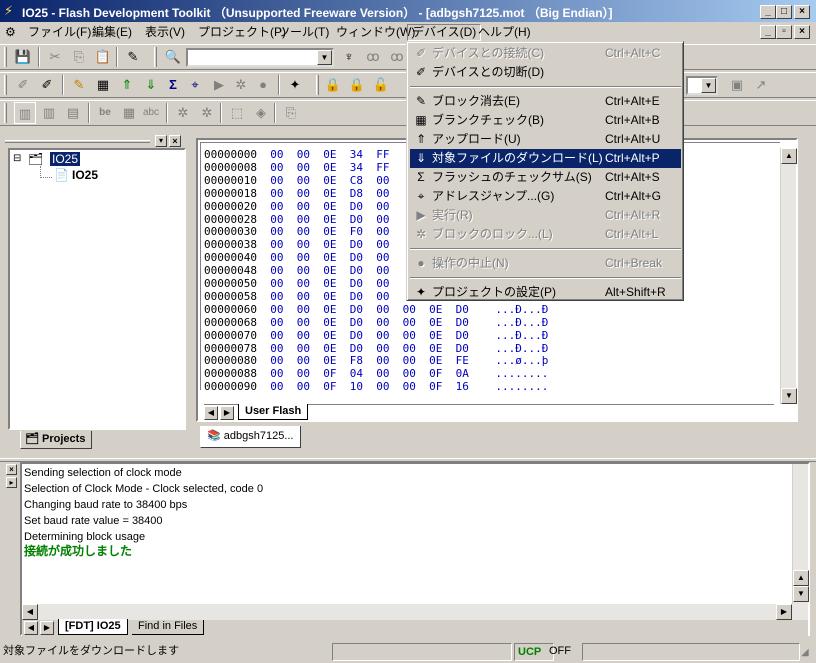 This screenshot has width=816, height=663. Describe the element at coordinates (545, 263) in the screenshot. I see `menu-item-stop: ● 操作の中止(N) Ctrl+Break` at that location.